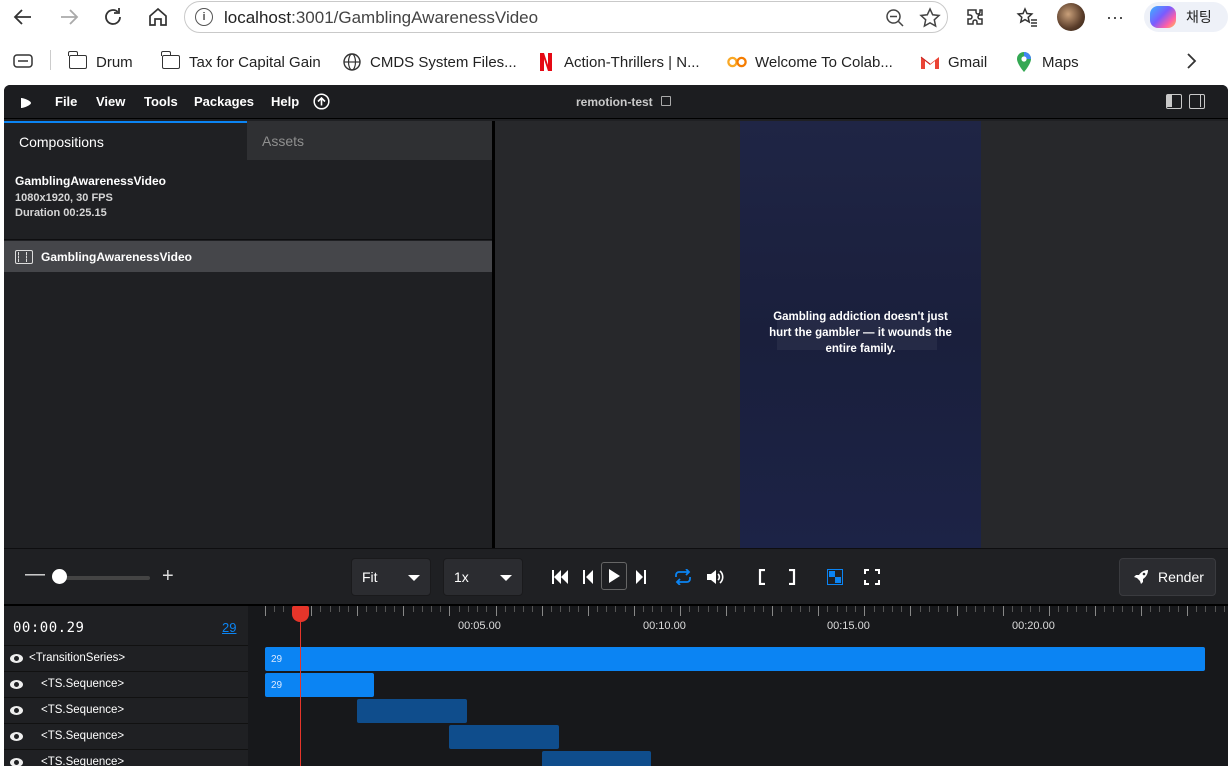 This screenshot has height=766, width=1232. What do you see at coordinates (588, 577) in the screenshot?
I see `step-back-icon` at bounding box center [588, 577].